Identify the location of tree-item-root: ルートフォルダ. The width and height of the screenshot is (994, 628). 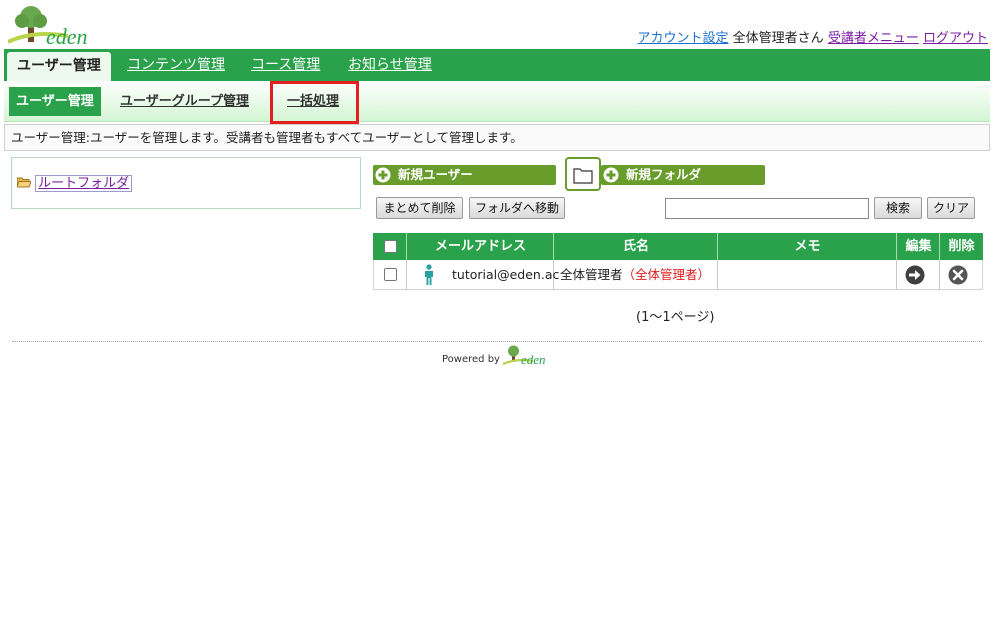
(74, 182).